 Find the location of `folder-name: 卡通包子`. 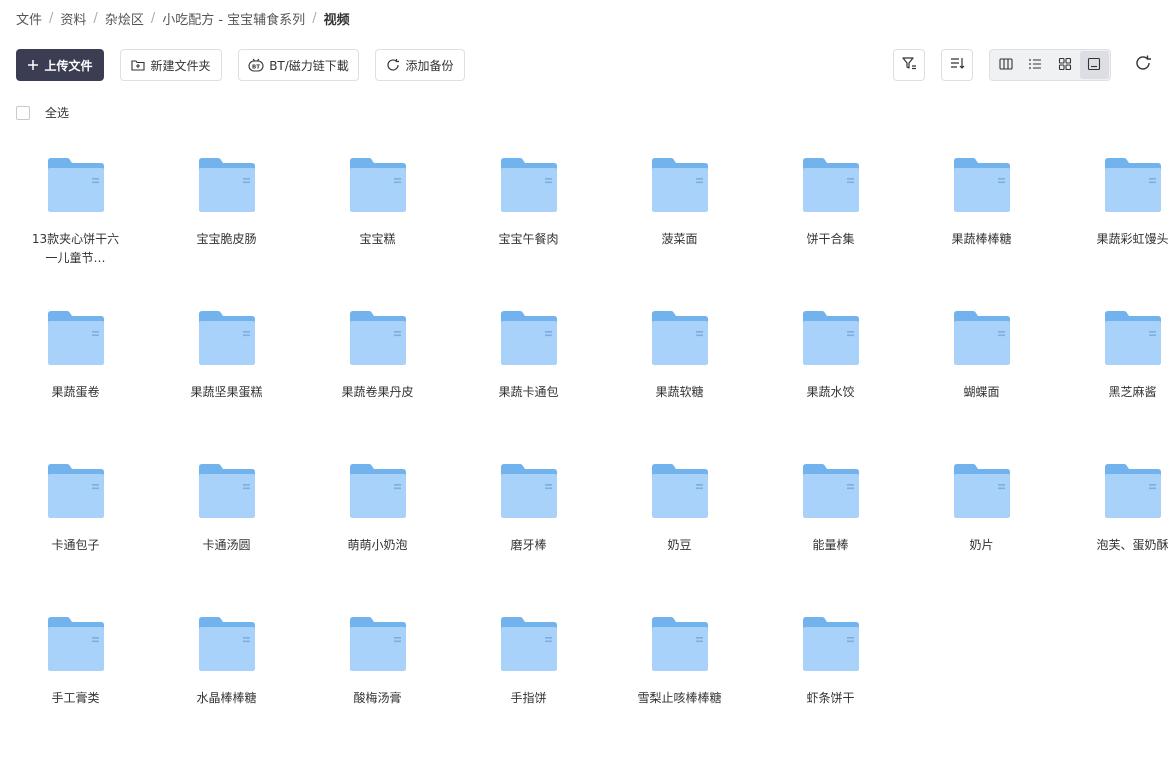

folder-name: 卡通包子 is located at coordinates (76, 545).